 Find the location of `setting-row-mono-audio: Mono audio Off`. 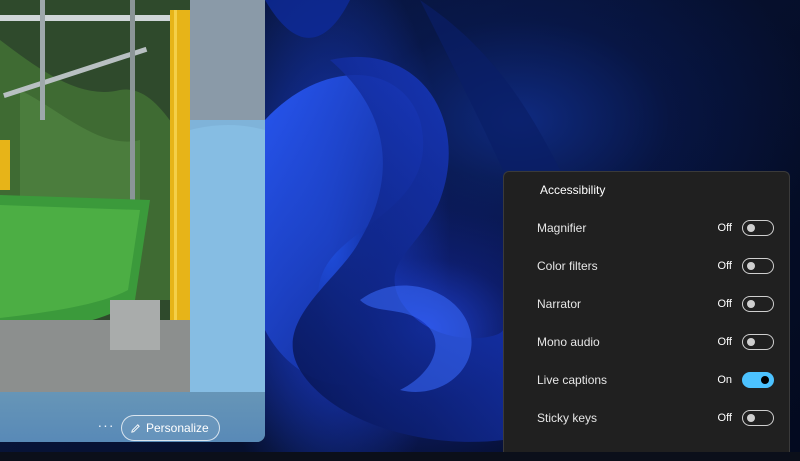

setting-row-mono-audio: Mono audio Off is located at coordinates (646, 342).